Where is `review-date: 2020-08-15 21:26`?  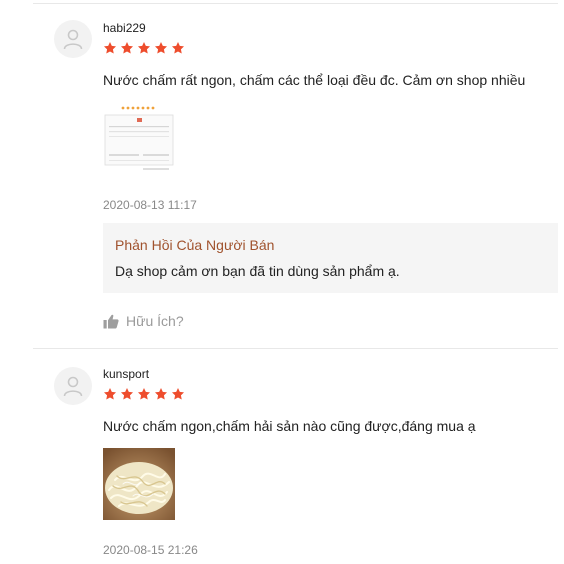
review-date: 2020-08-15 21:26 is located at coordinates (150, 550).